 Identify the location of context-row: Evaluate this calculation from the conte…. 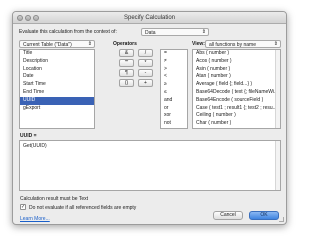
(150, 32).